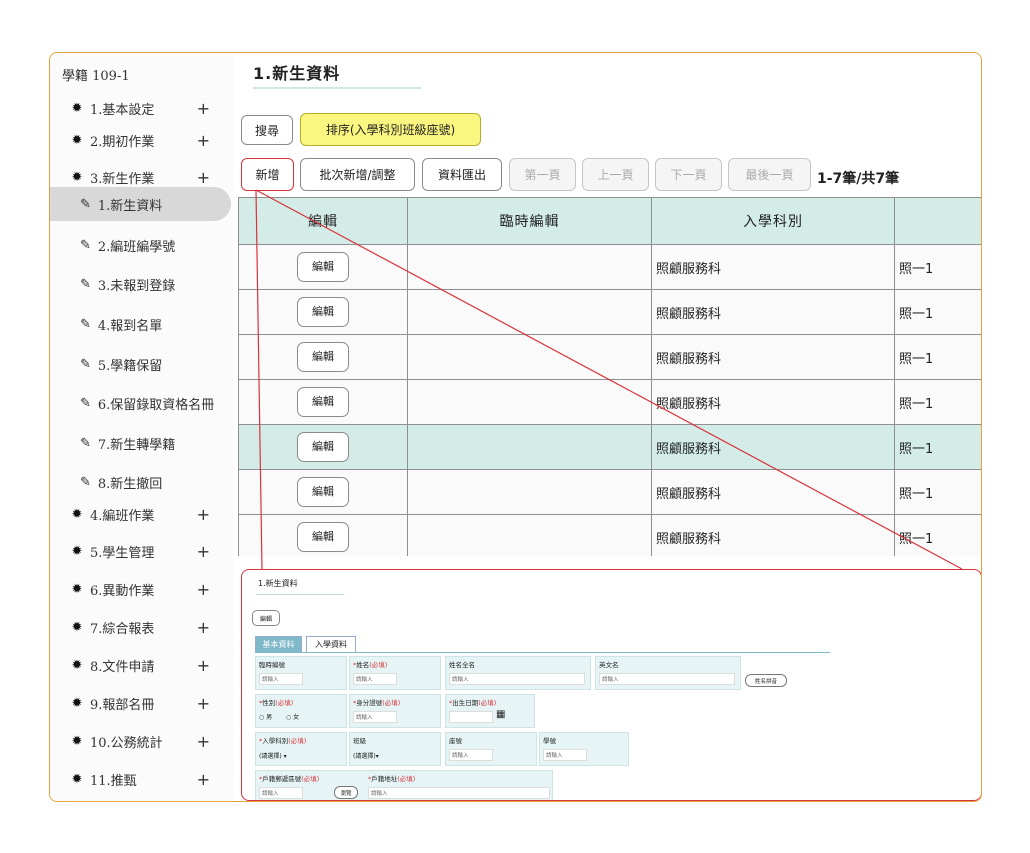 The image size is (1030, 853). I want to click on sidebar-item-label: 10.公務統計, so click(126, 743).